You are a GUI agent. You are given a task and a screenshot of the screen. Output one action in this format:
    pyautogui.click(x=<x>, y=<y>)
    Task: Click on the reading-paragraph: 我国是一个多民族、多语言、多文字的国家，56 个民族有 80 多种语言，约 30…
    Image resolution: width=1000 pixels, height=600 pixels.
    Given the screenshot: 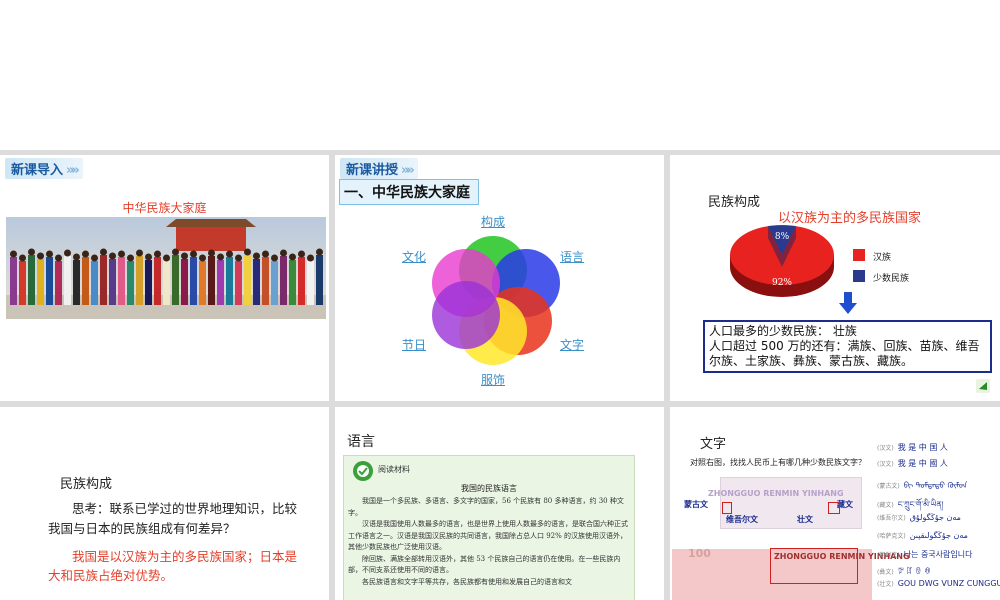 What is the action you would take?
    pyautogui.click(x=486, y=507)
    